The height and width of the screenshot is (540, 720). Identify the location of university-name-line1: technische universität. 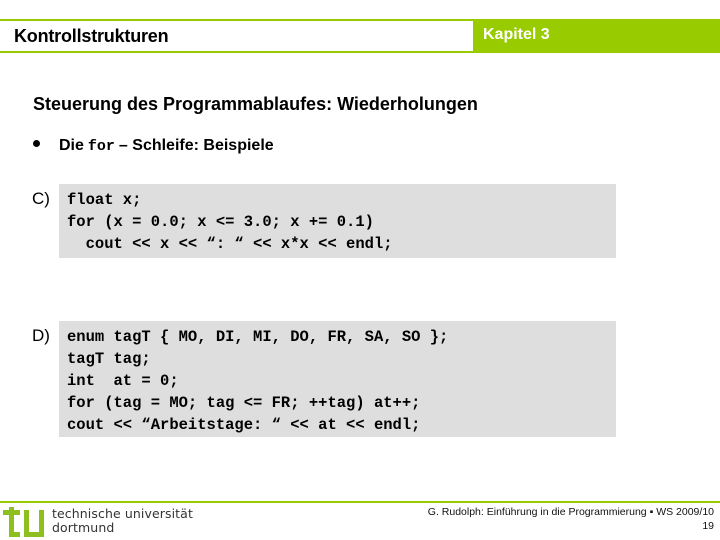
(122, 513).